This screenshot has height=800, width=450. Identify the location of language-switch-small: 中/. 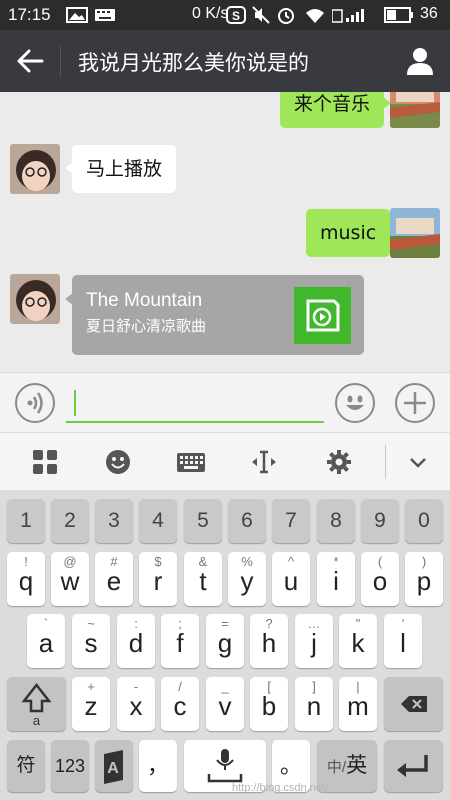
(336, 767).